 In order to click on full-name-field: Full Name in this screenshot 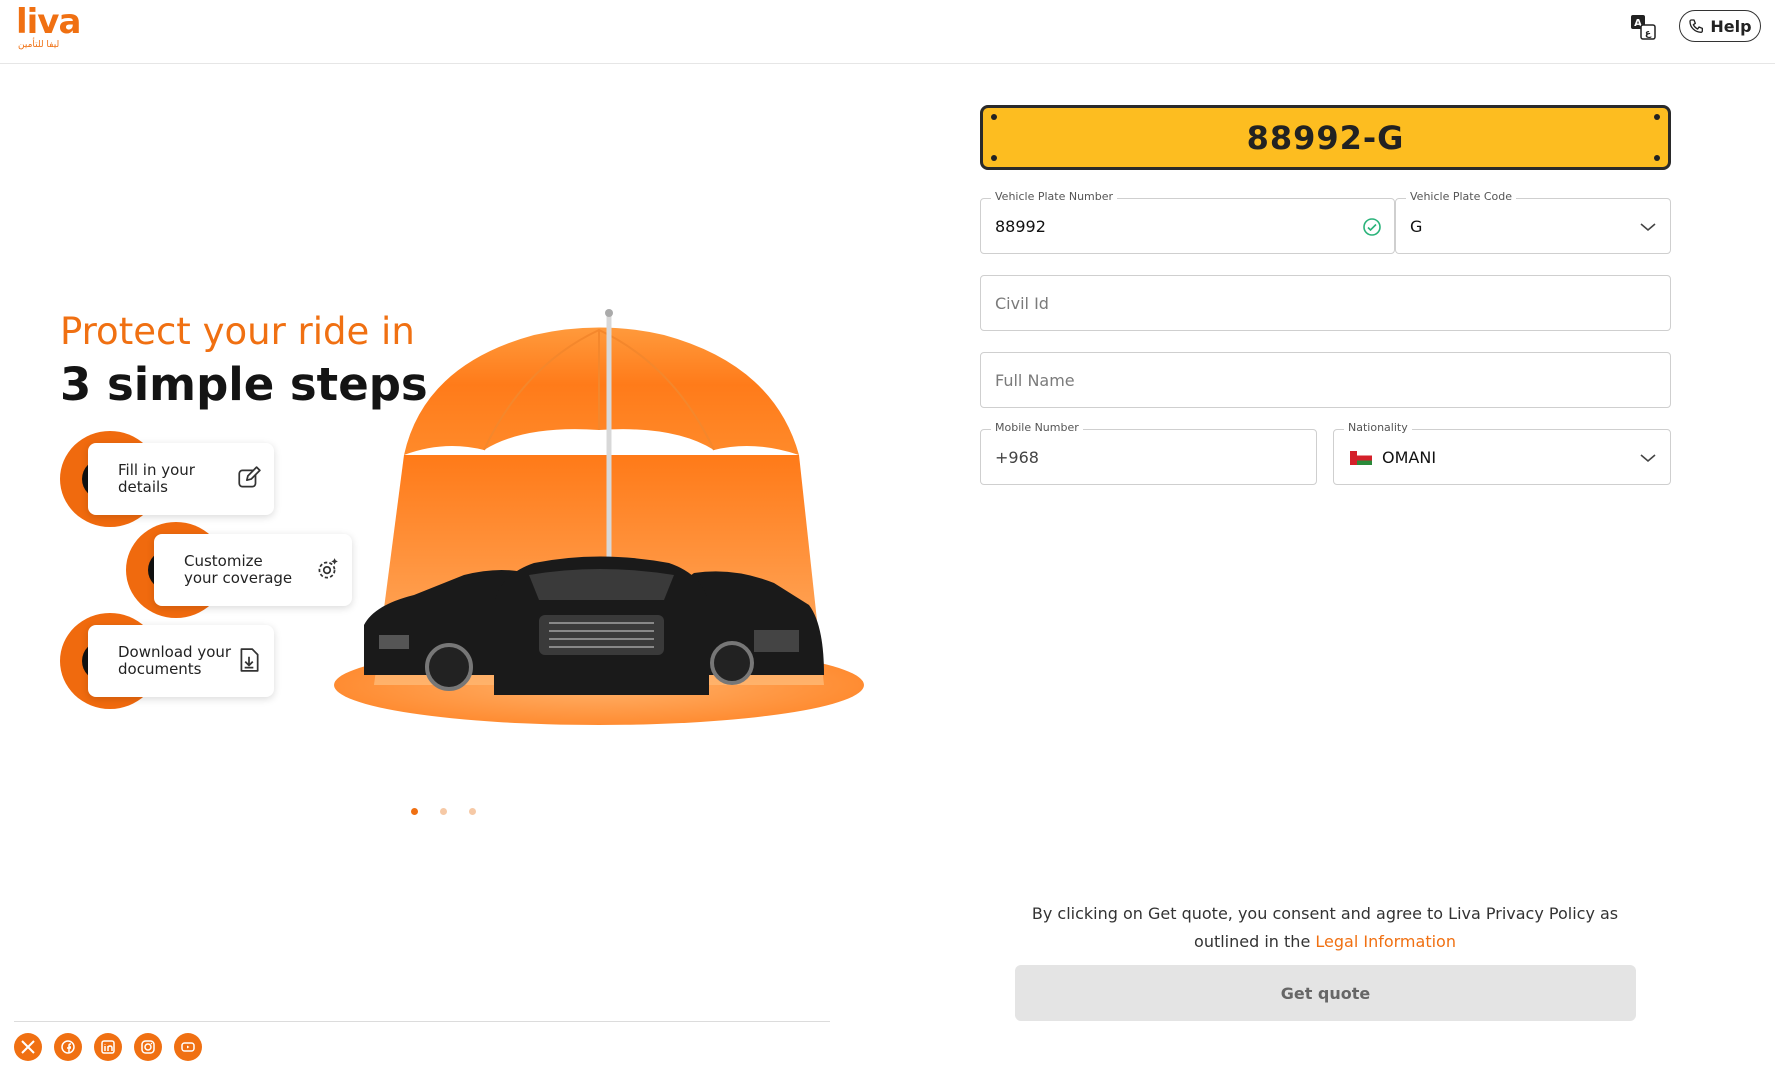, I will do `click(1325, 380)`.